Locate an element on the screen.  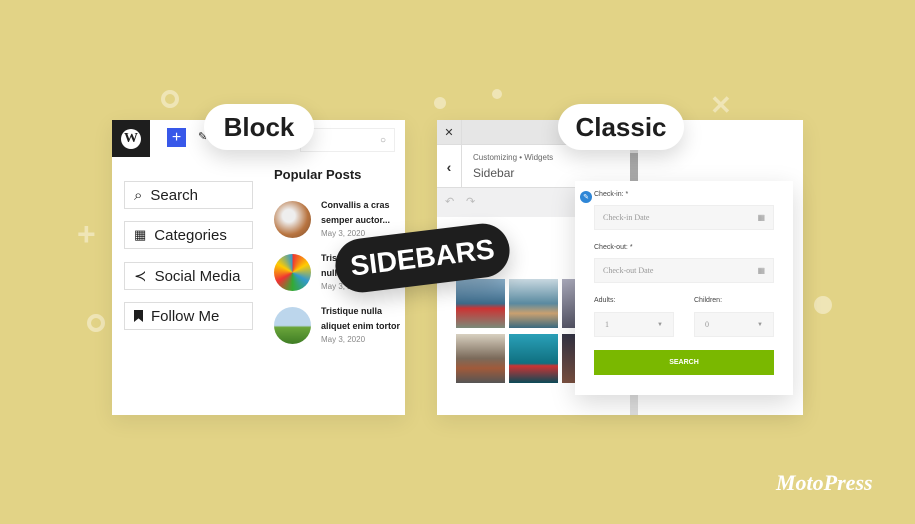
share-icon: ≺ is located at coordinates (140, 276).